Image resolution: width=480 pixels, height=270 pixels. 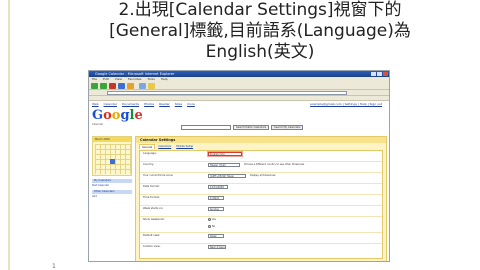 What do you see at coordinates (206, 127) in the screenshot?
I see `search-input` at bounding box center [206, 127].